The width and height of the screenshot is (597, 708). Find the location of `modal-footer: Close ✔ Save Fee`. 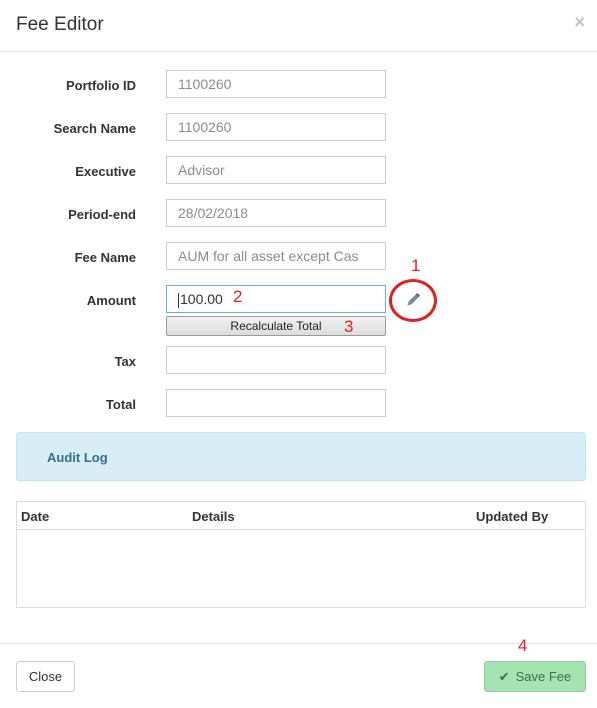

modal-footer: Close ✔ Save Fee is located at coordinates (298, 675).